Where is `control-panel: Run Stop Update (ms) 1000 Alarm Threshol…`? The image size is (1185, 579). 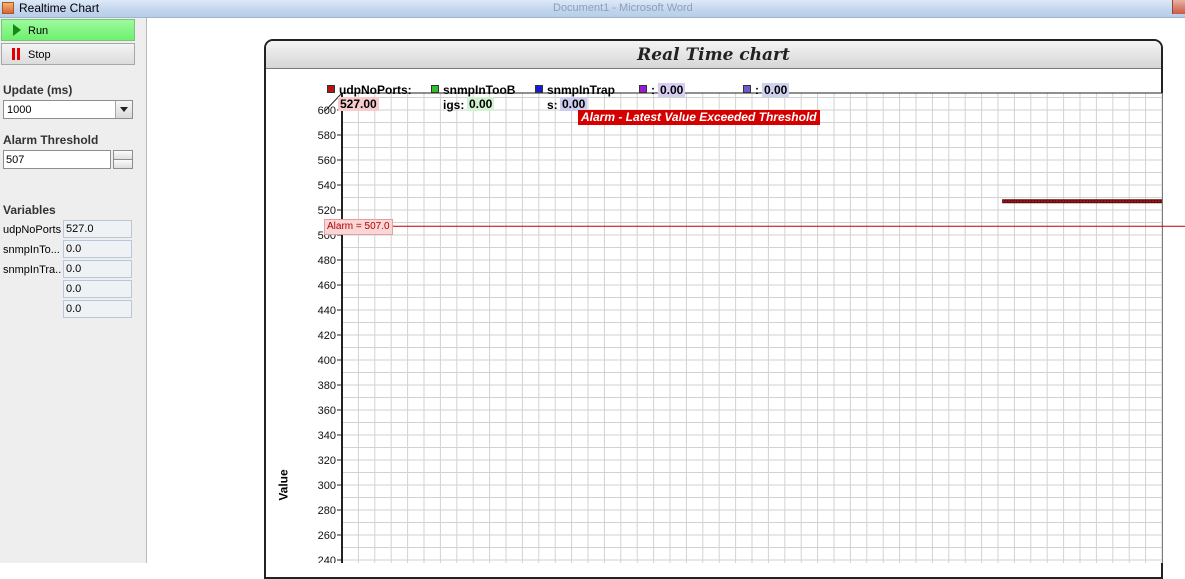
control-panel: Run Stop Update (ms) 1000 Alarm Threshol… is located at coordinates (73, 290).